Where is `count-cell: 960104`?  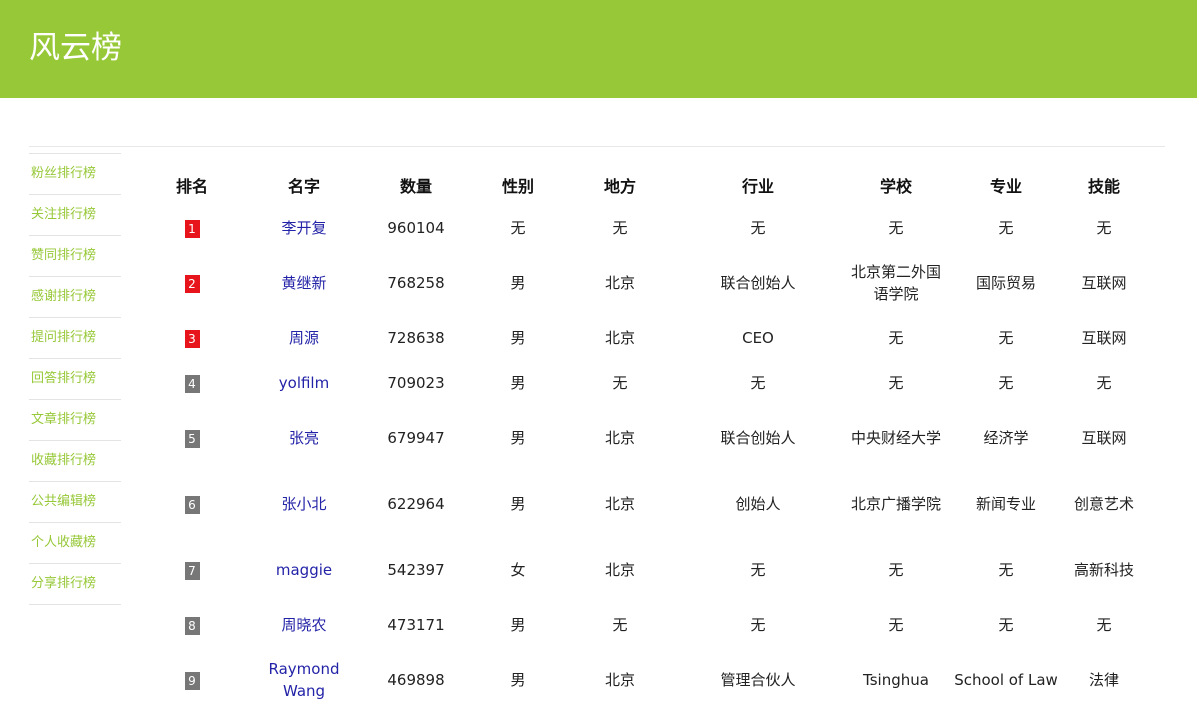 count-cell: 960104 is located at coordinates (416, 227).